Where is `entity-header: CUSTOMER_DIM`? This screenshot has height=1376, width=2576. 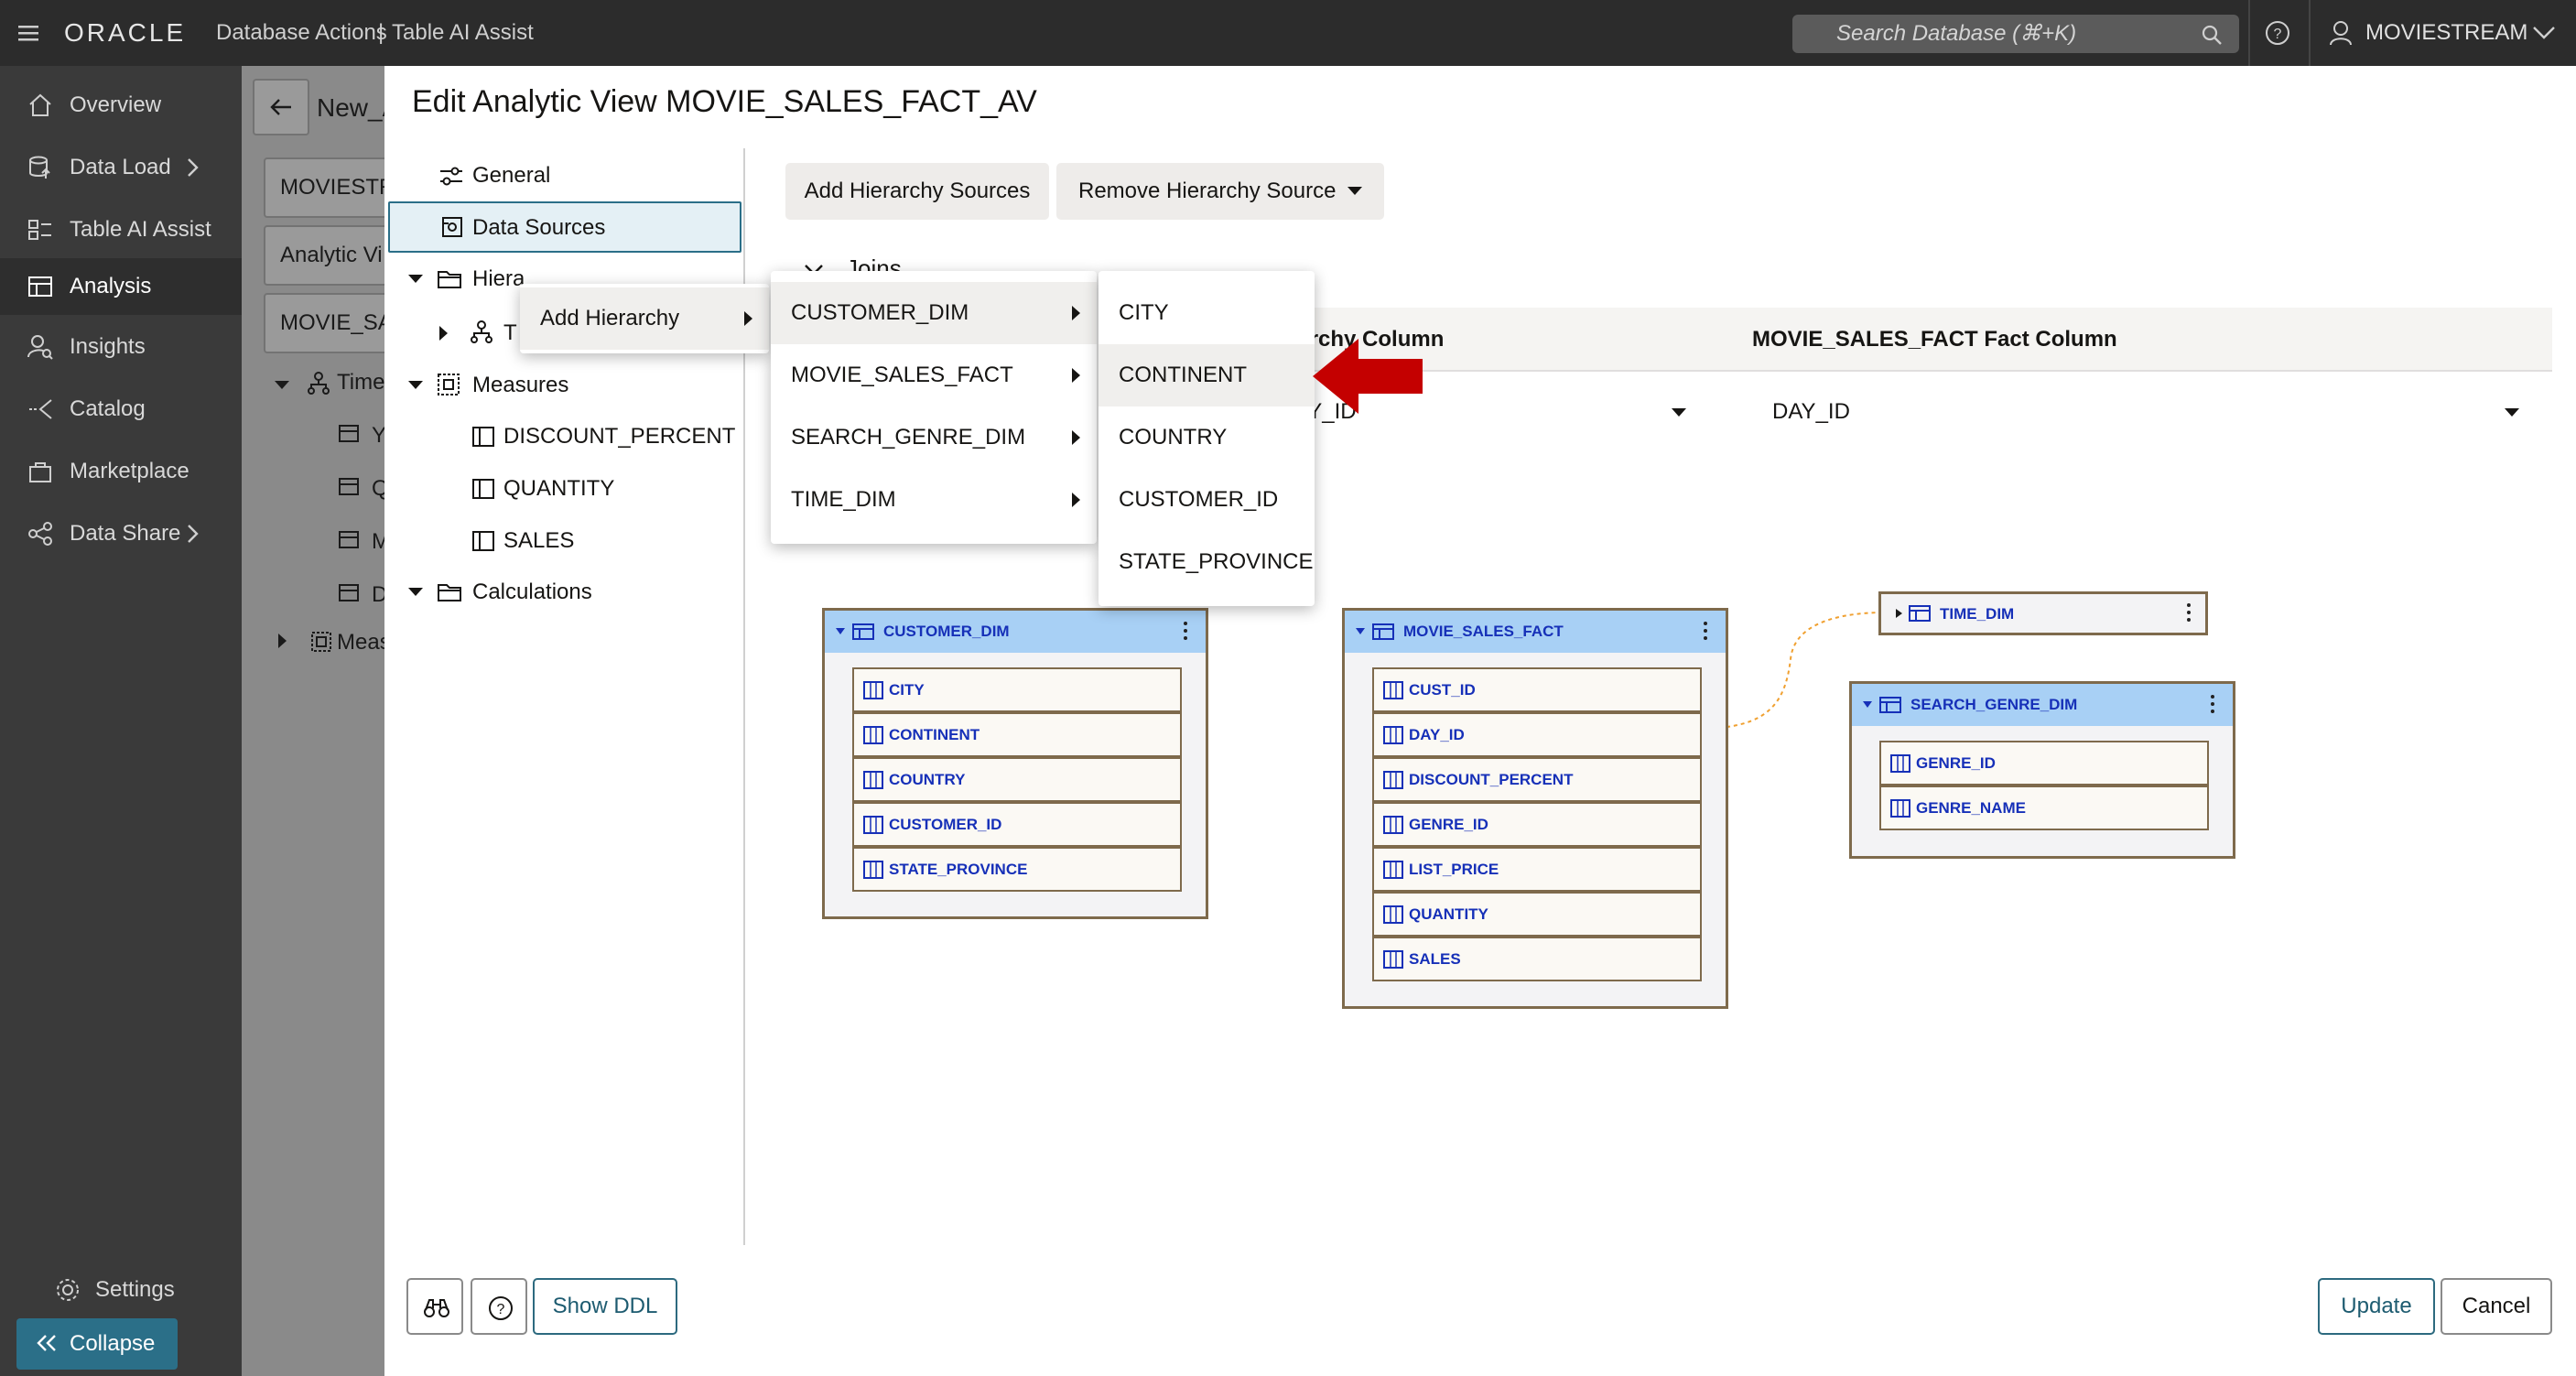 entity-header: CUSTOMER_DIM is located at coordinates (1016, 632).